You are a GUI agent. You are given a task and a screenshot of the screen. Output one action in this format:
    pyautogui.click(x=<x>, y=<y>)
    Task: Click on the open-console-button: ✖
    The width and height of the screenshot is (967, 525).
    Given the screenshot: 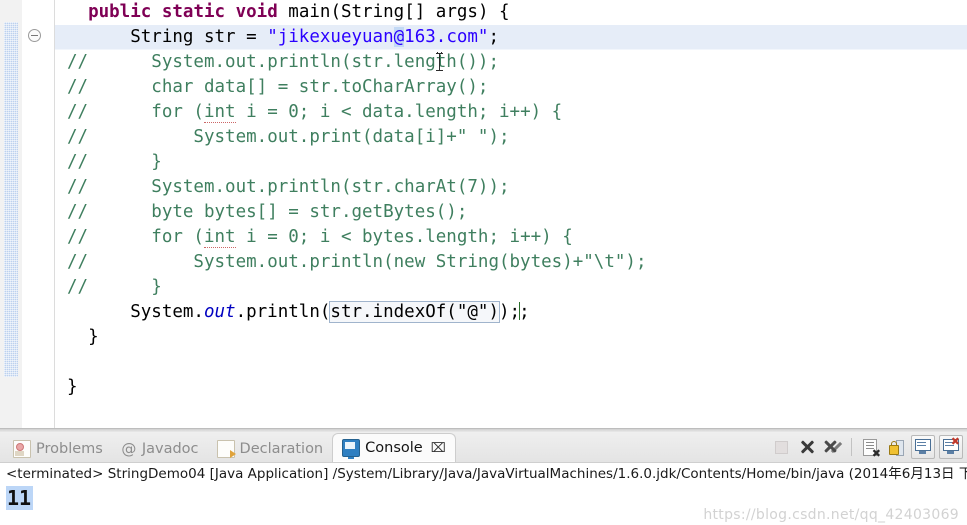 What is the action you would take?
    pyautogui.click(x=951, y=447)
    